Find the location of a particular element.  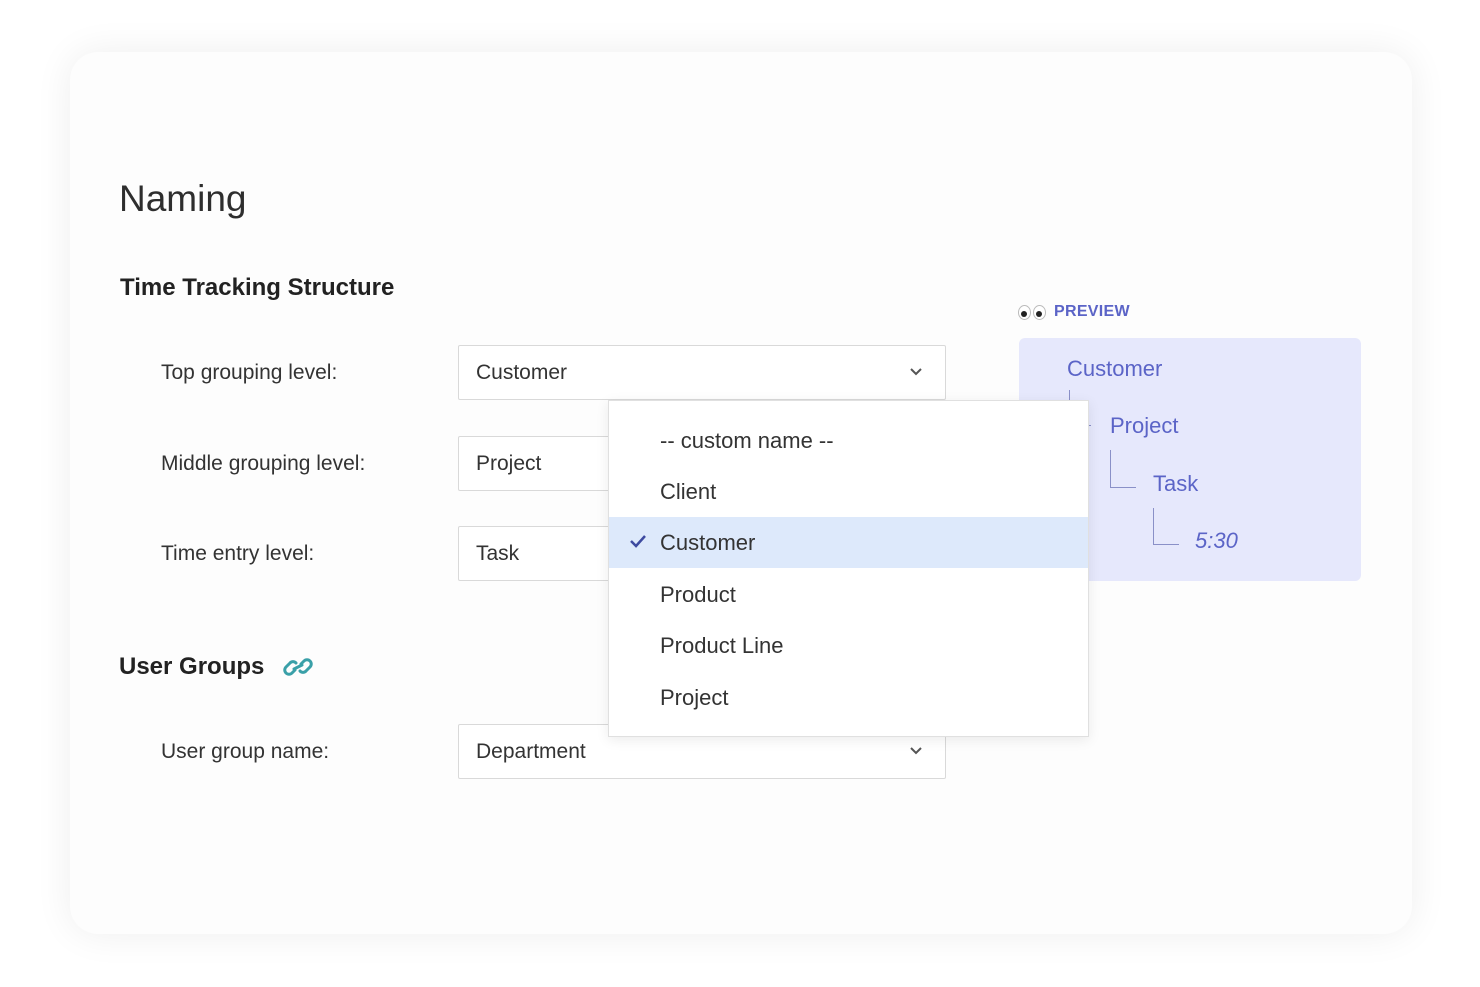

section-title-time-tracking: Time Tracking Structure is located at coordinates (257, 288).